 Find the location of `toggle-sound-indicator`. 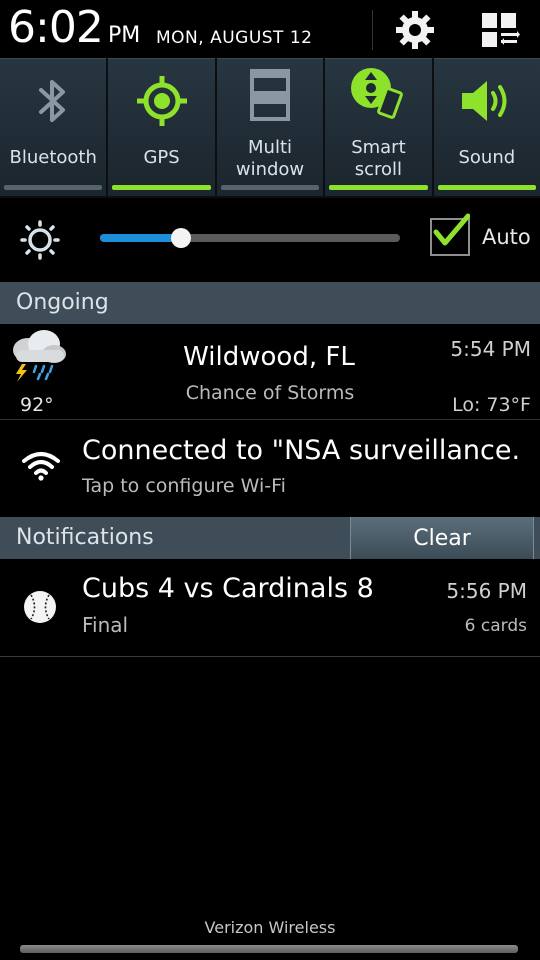

toggle-sound-indicator is located at coordinates (487, 187).